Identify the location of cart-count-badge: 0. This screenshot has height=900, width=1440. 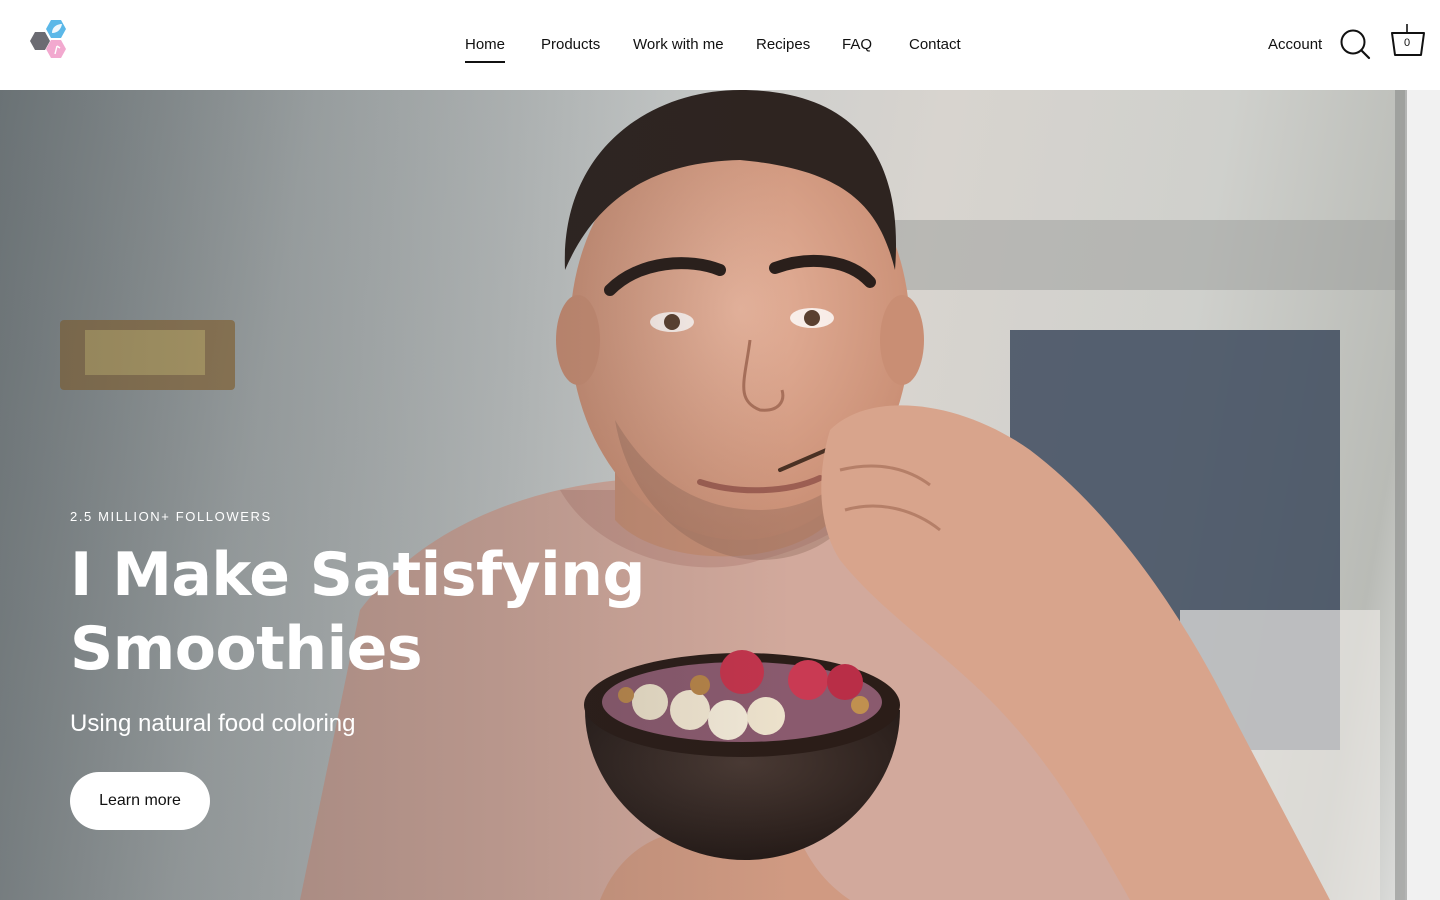
(1407, 43).